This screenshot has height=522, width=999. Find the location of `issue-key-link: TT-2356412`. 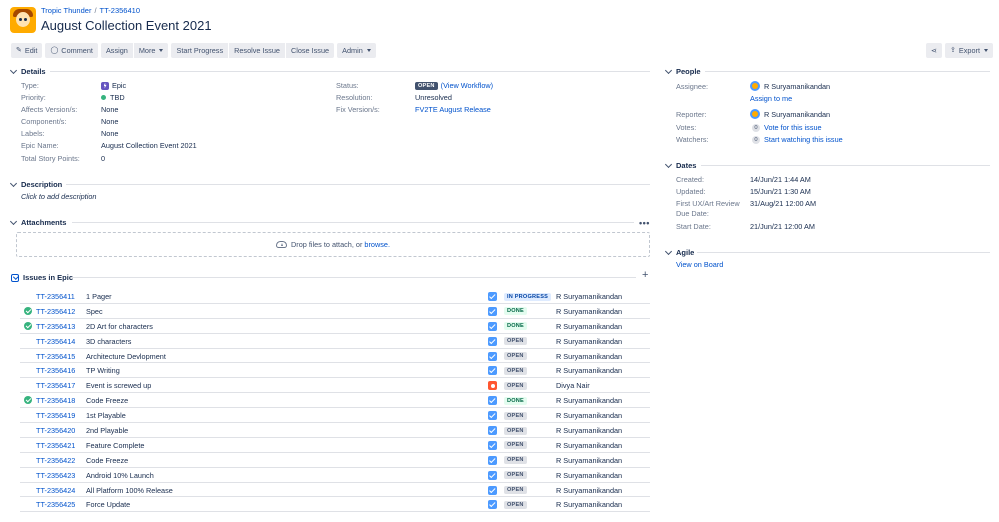

issue-key-link: TT-2356412 is located at coordinates (55, 311).